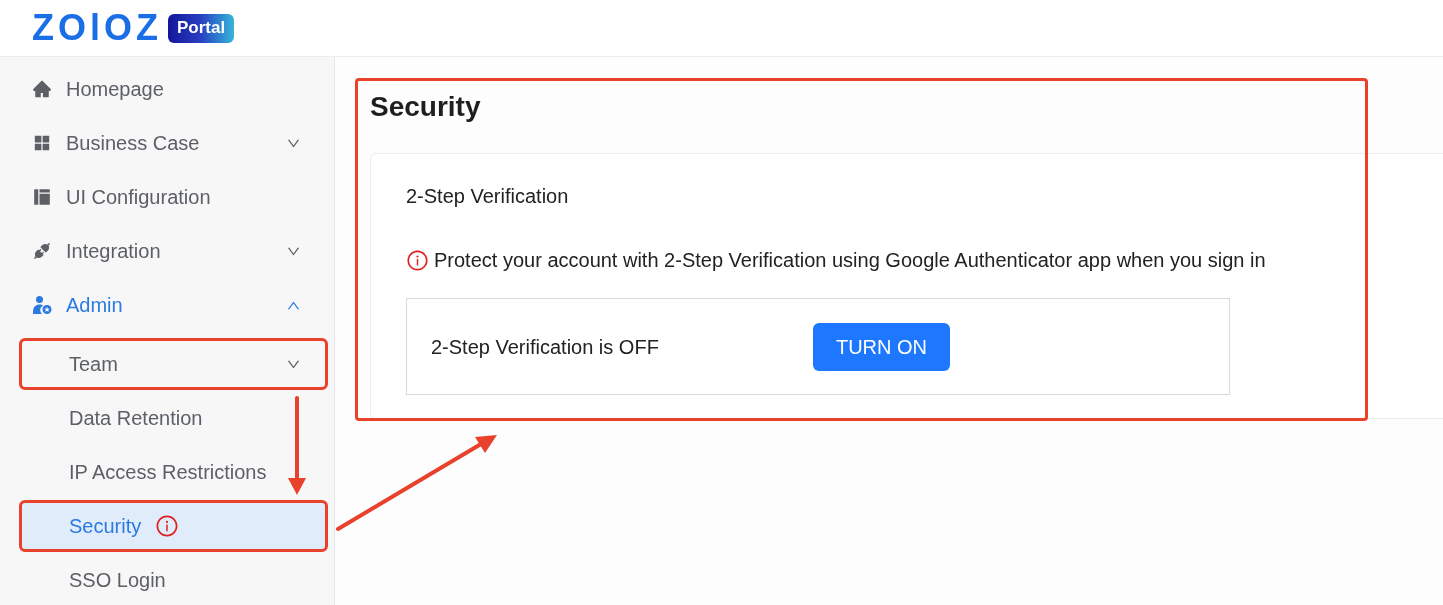 The height and width of the screenshot is (605, 1443). What do you see at coordinates (42, 143) in the screenshot?
I see `grid-icon` at bounding box center [42, 143].